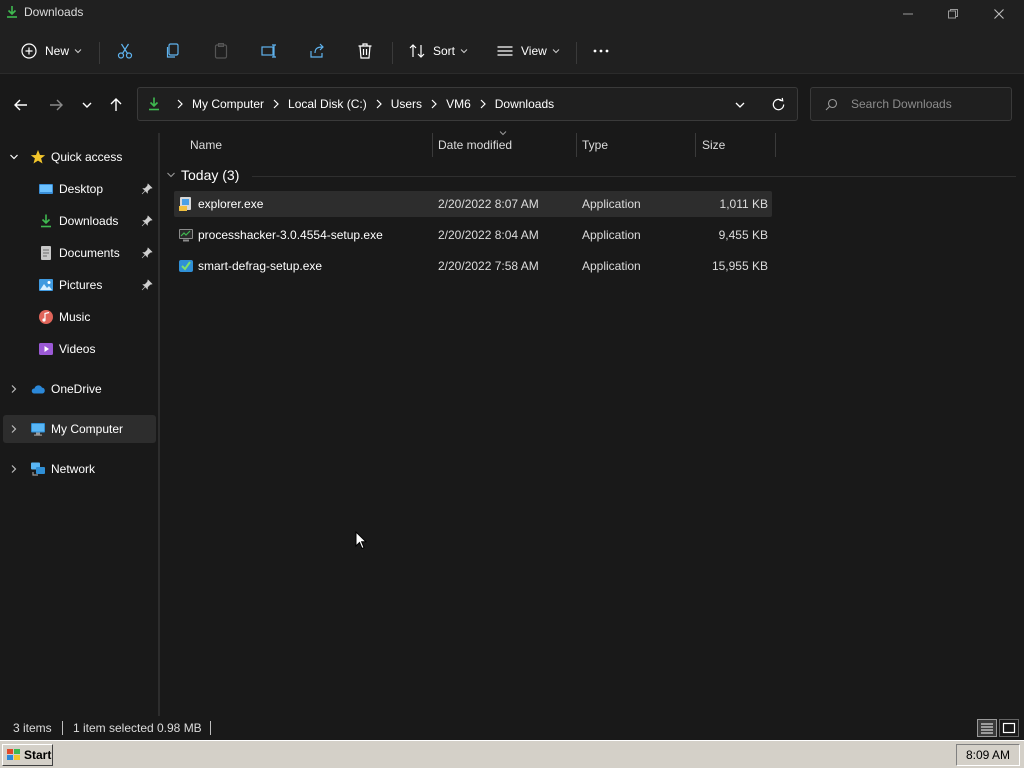  Describe the element at coordinates (512, 754) in the screenshot. I see `taskbar: Start 8:09 AM` at that location.